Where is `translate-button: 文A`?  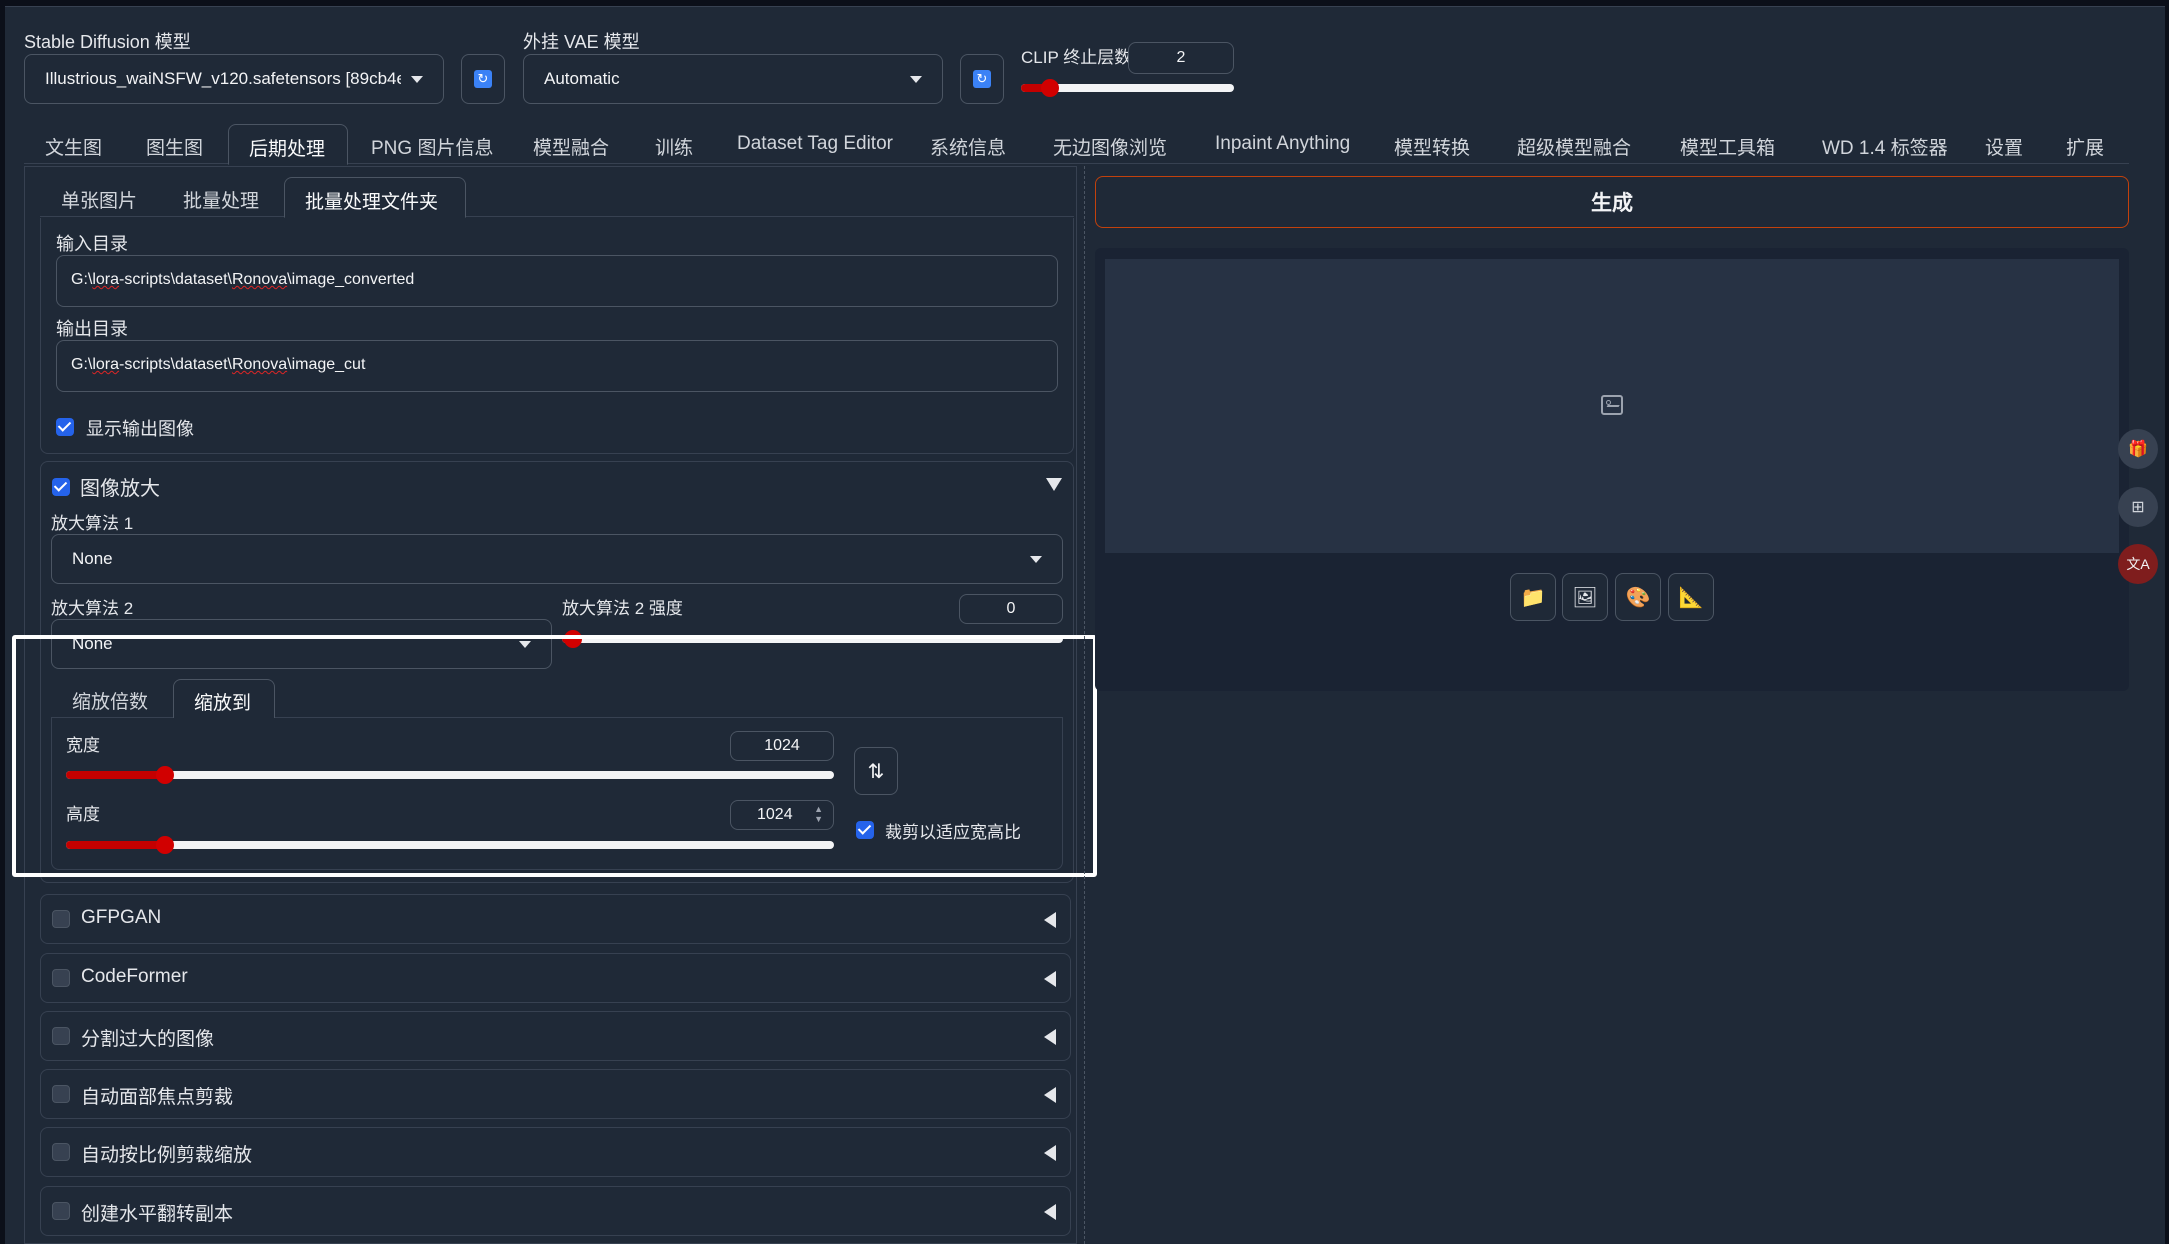
translate-button: 文A is located at coordinates (2138, 564).